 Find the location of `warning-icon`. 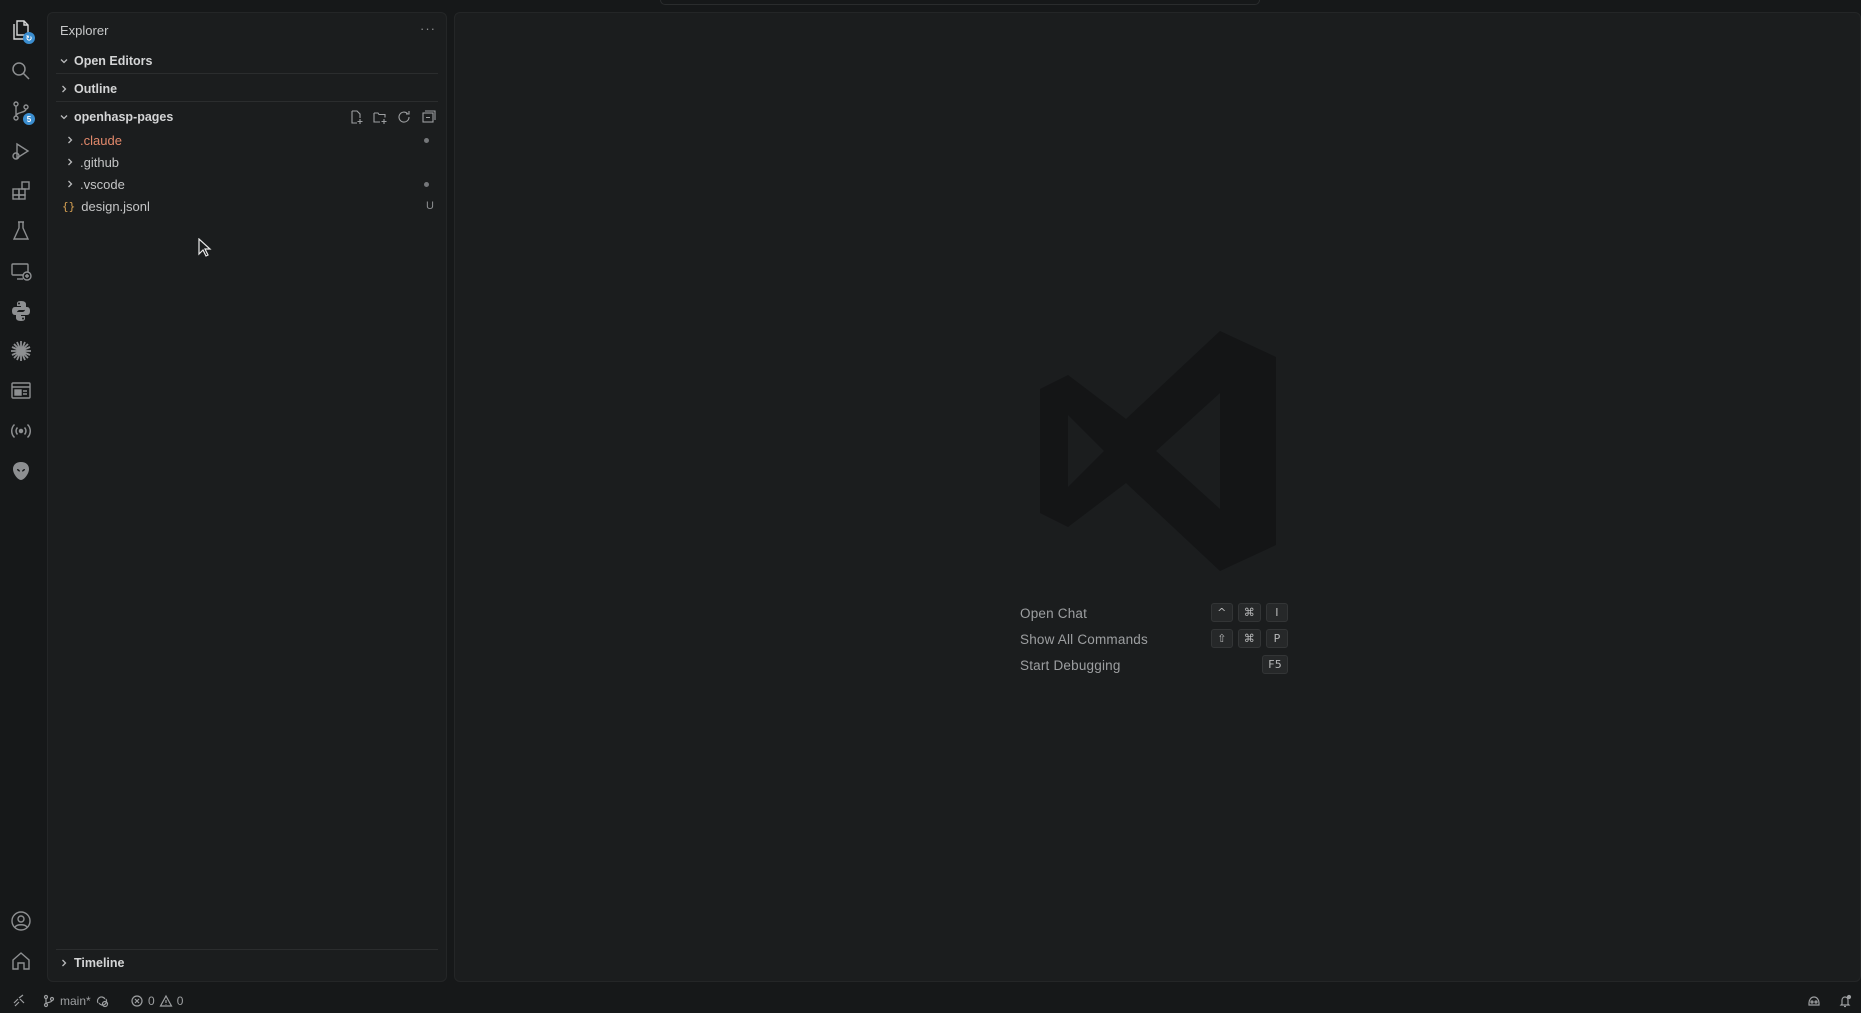

warning-icon is located at coordinates (166, 1000).